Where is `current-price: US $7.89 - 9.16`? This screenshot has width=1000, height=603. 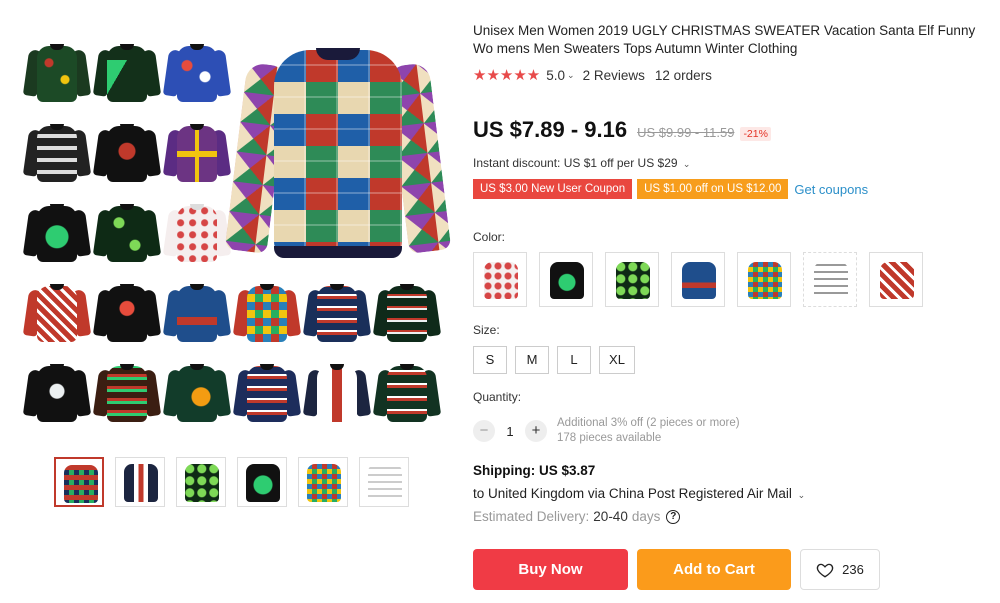
current-price: US $7.89 - 9.16 is located at coordinates (550, 129).